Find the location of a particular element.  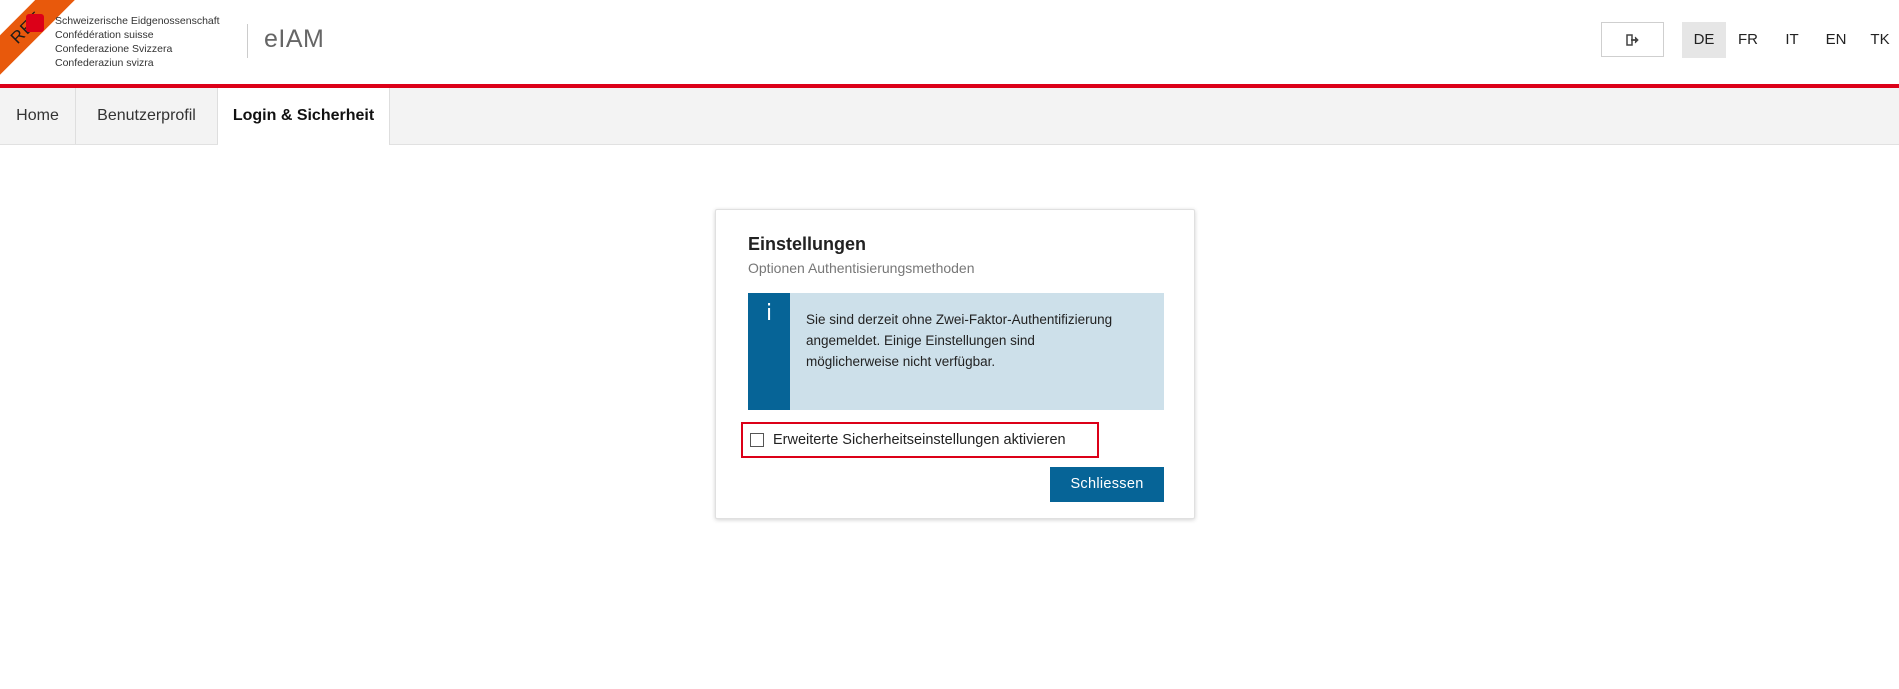

tab-benutzerprofil: Benutzerprofil is located at coordinates (147, 116).